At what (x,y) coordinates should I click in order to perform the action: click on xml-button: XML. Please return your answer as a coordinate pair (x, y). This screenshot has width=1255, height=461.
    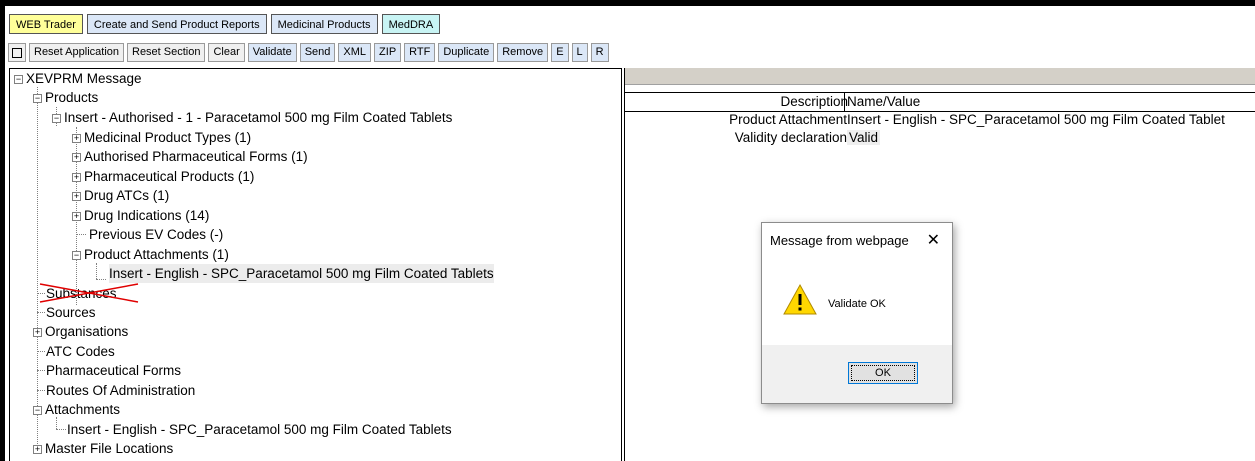
    Looking at the image, I should click on (355, 52).